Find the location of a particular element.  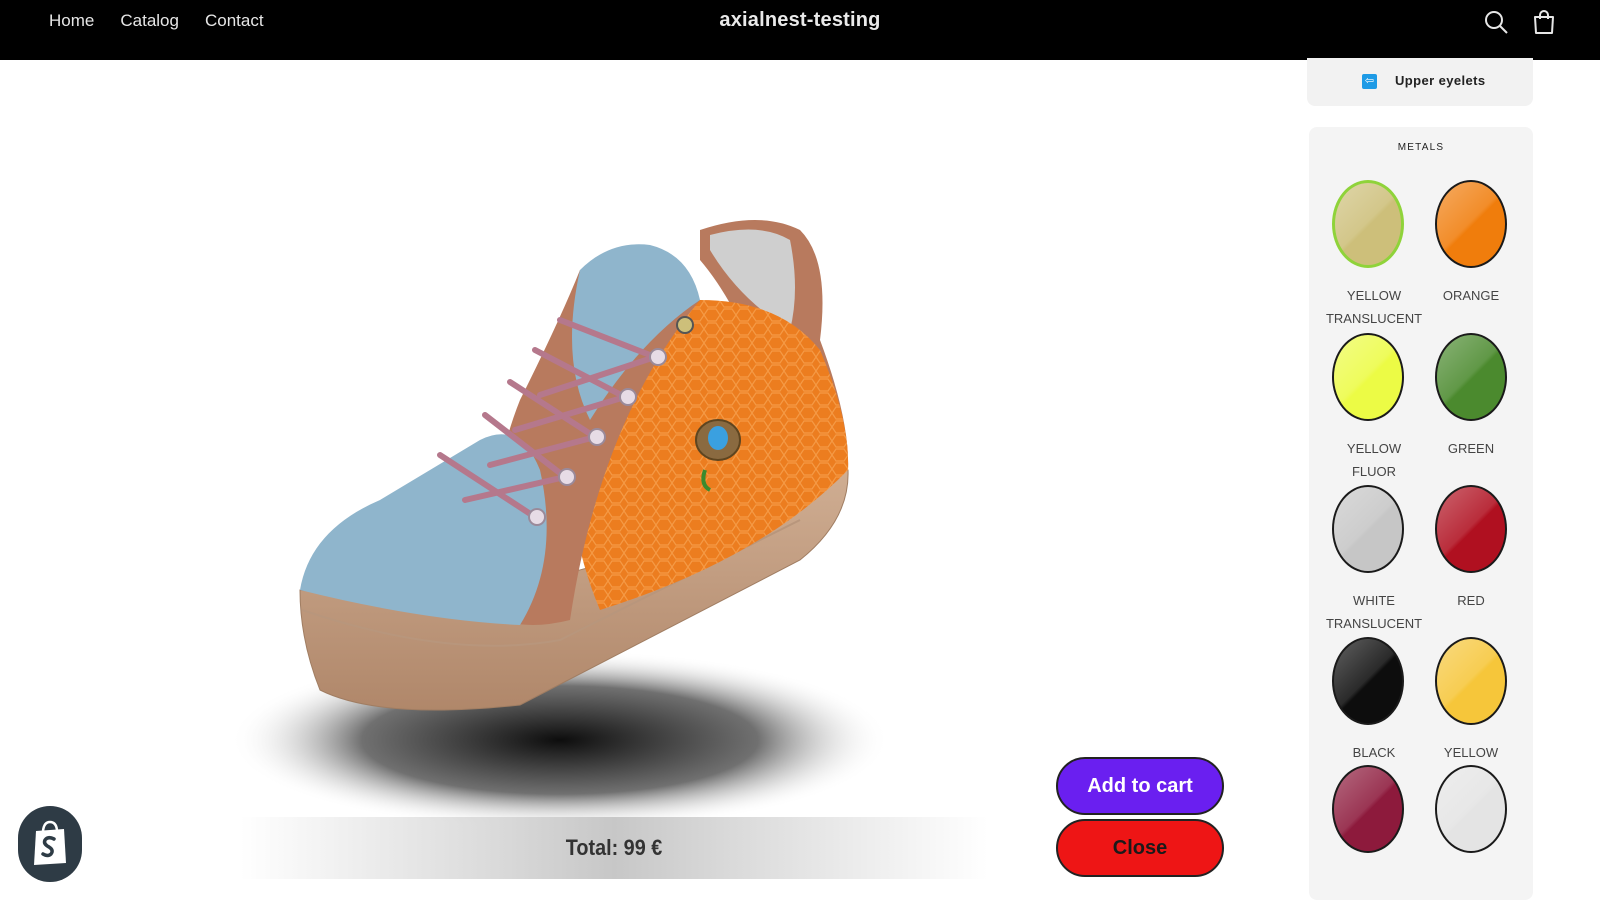

toe-cap is located at coordinates (423, 529).